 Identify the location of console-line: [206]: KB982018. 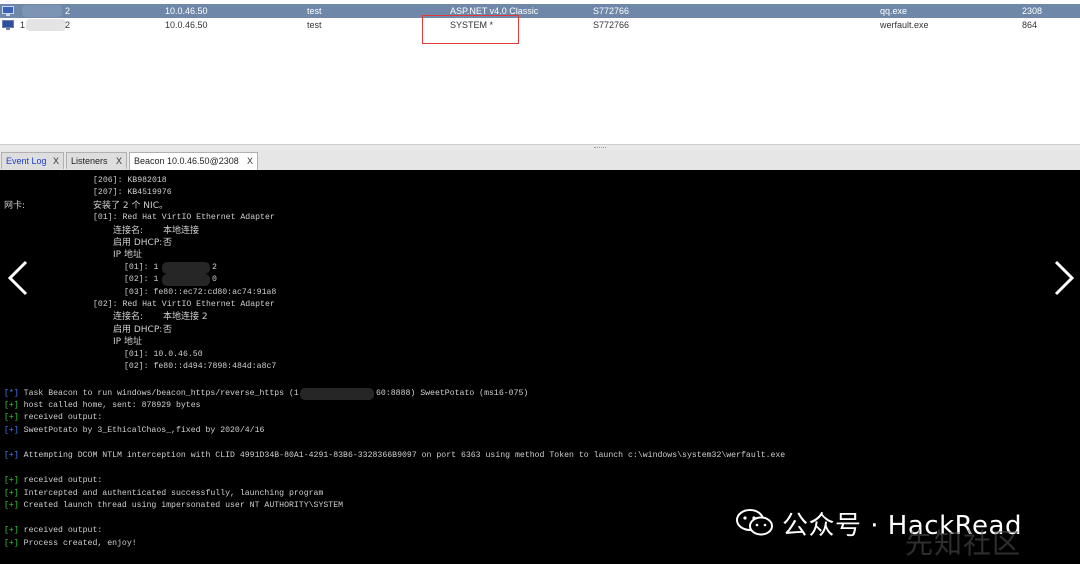
(130, 180).